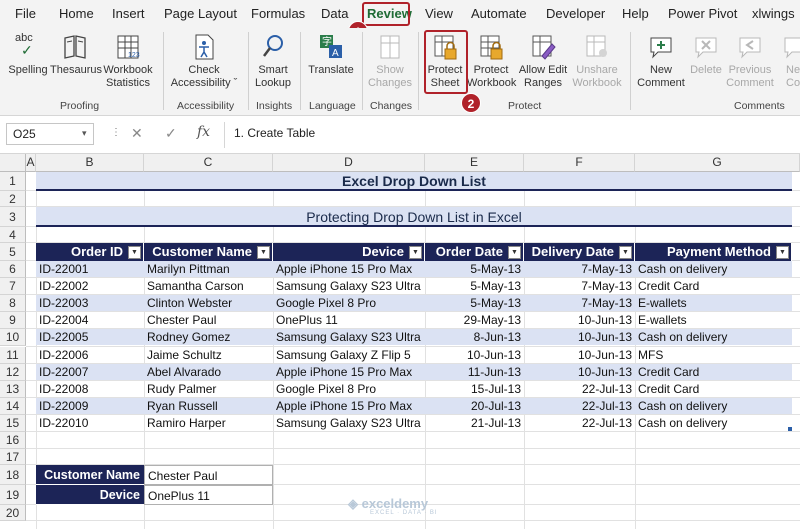 The width and height of the screenshot is (800, 529). I want to click on enter-icon: ✓, so click(171, 133).